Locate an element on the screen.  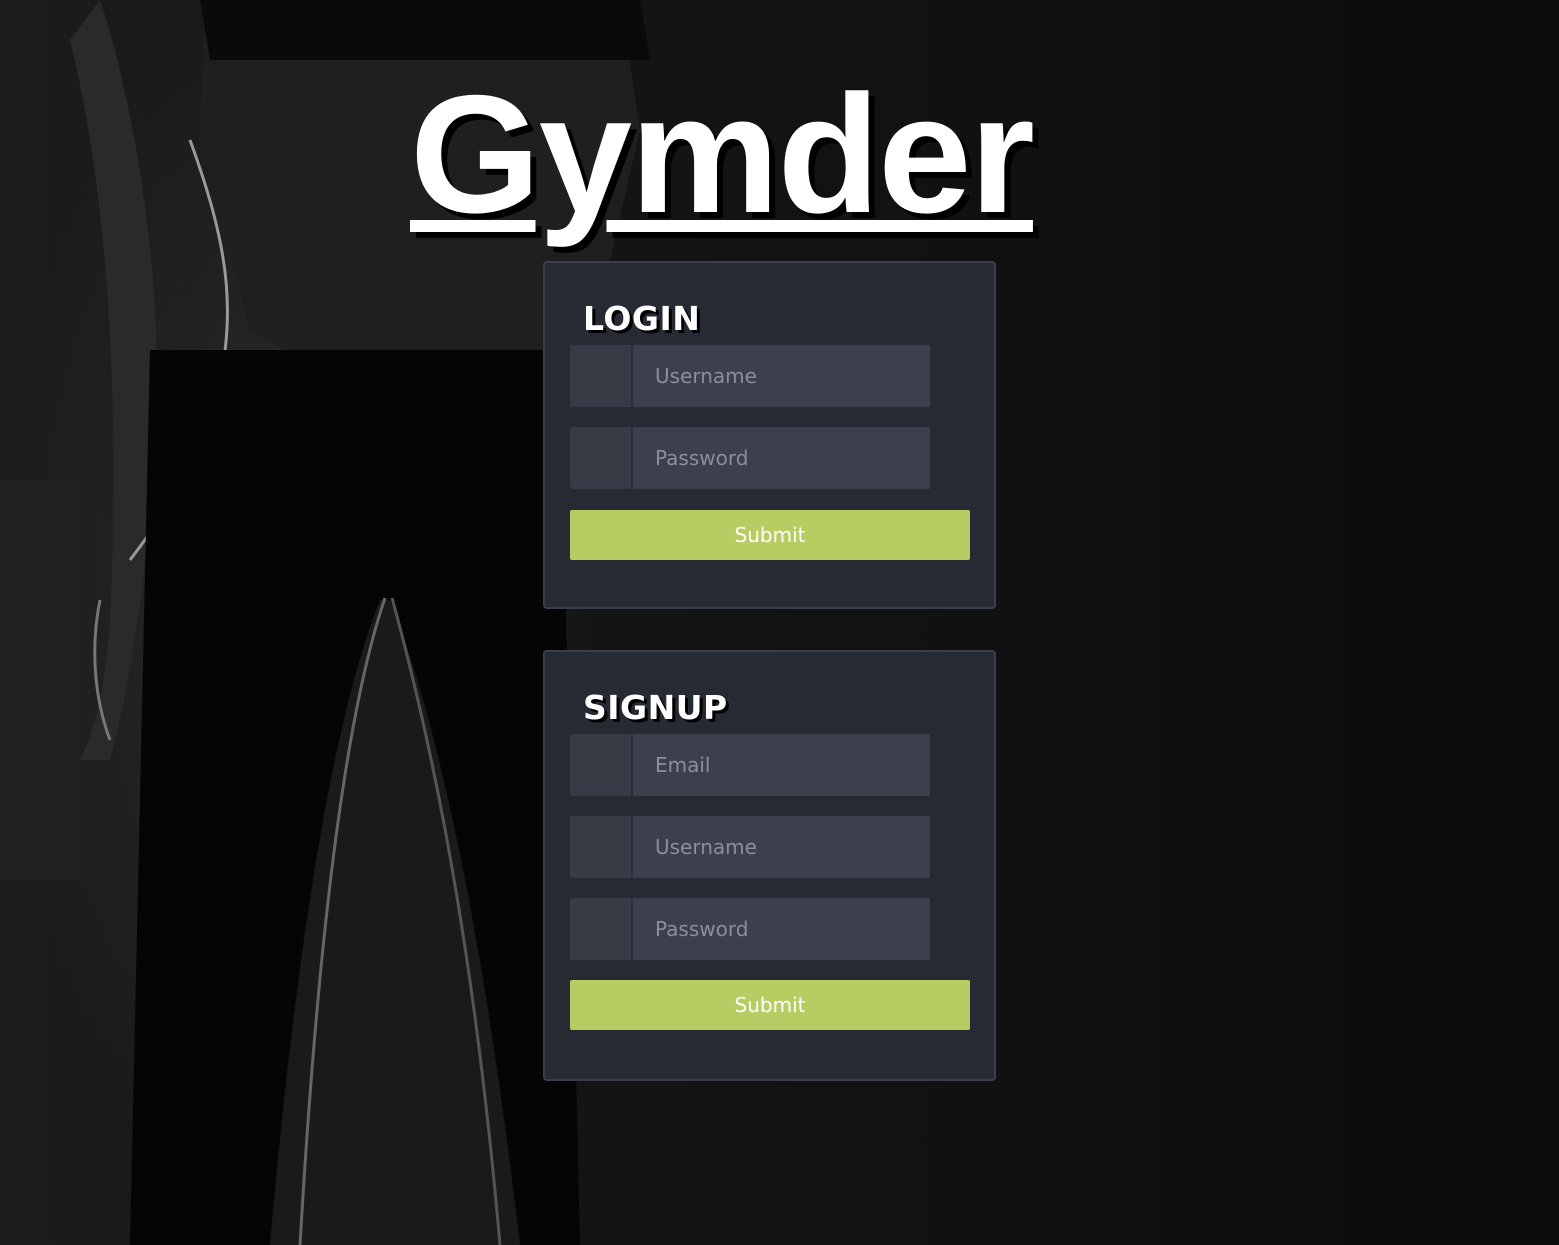
app-title: Gymder is located at coordinates (722, 154).